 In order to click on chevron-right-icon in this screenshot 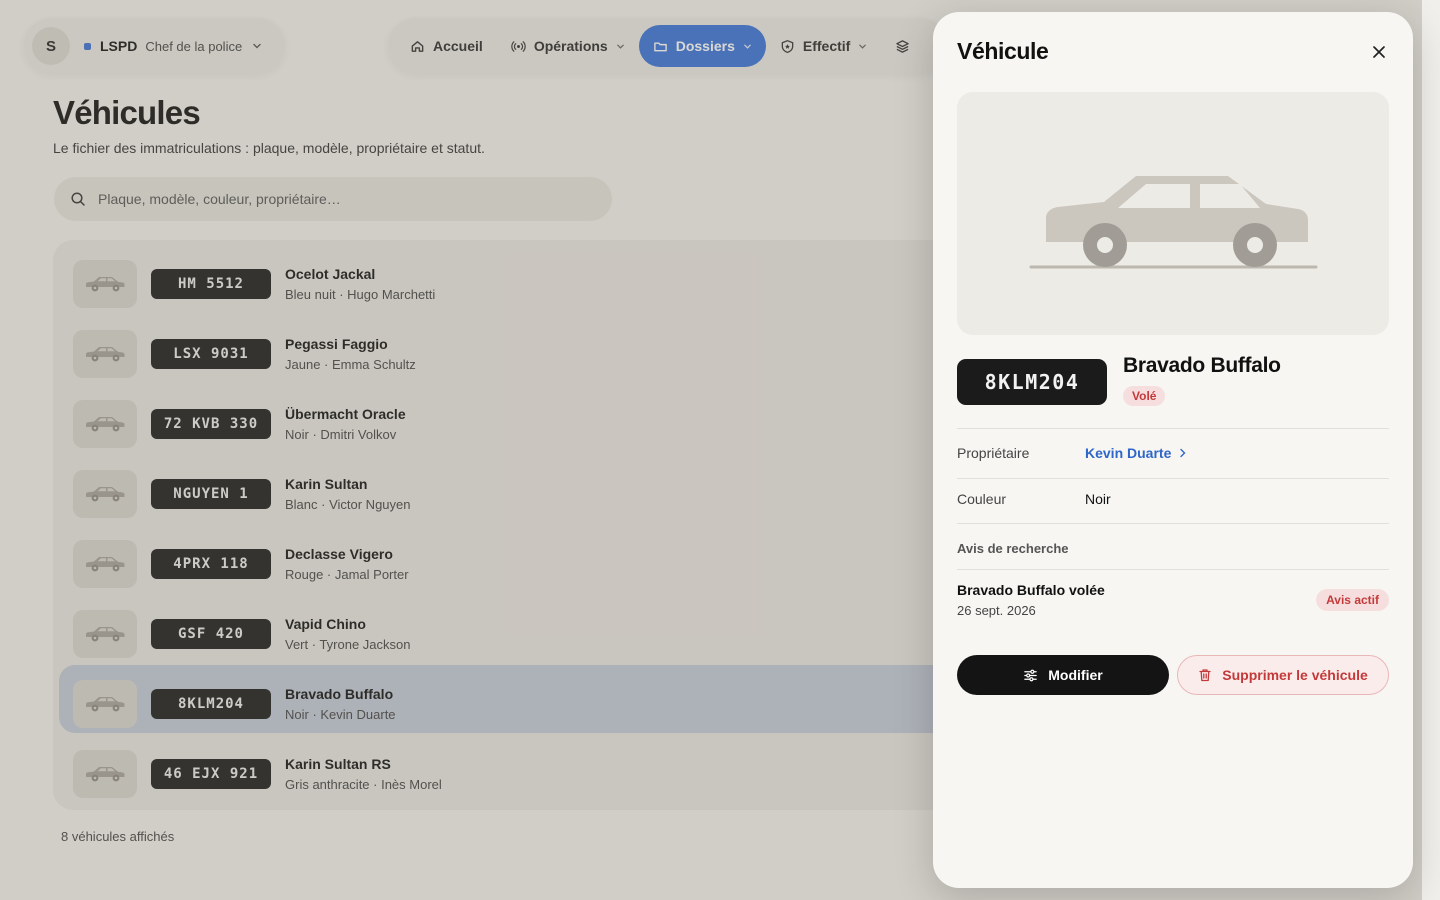, I will do `click(1183, 453)`.